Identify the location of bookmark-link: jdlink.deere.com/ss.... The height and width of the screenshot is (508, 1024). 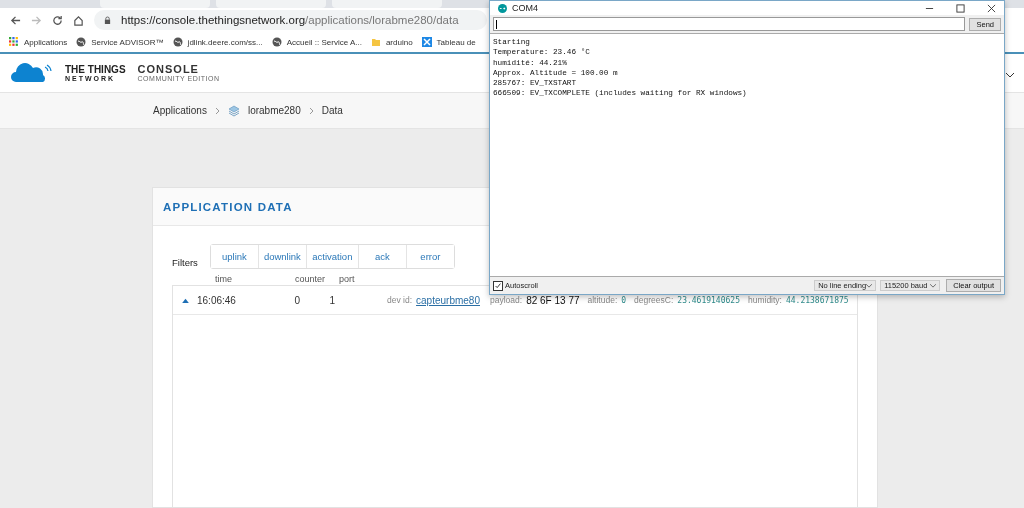
(225, 42).